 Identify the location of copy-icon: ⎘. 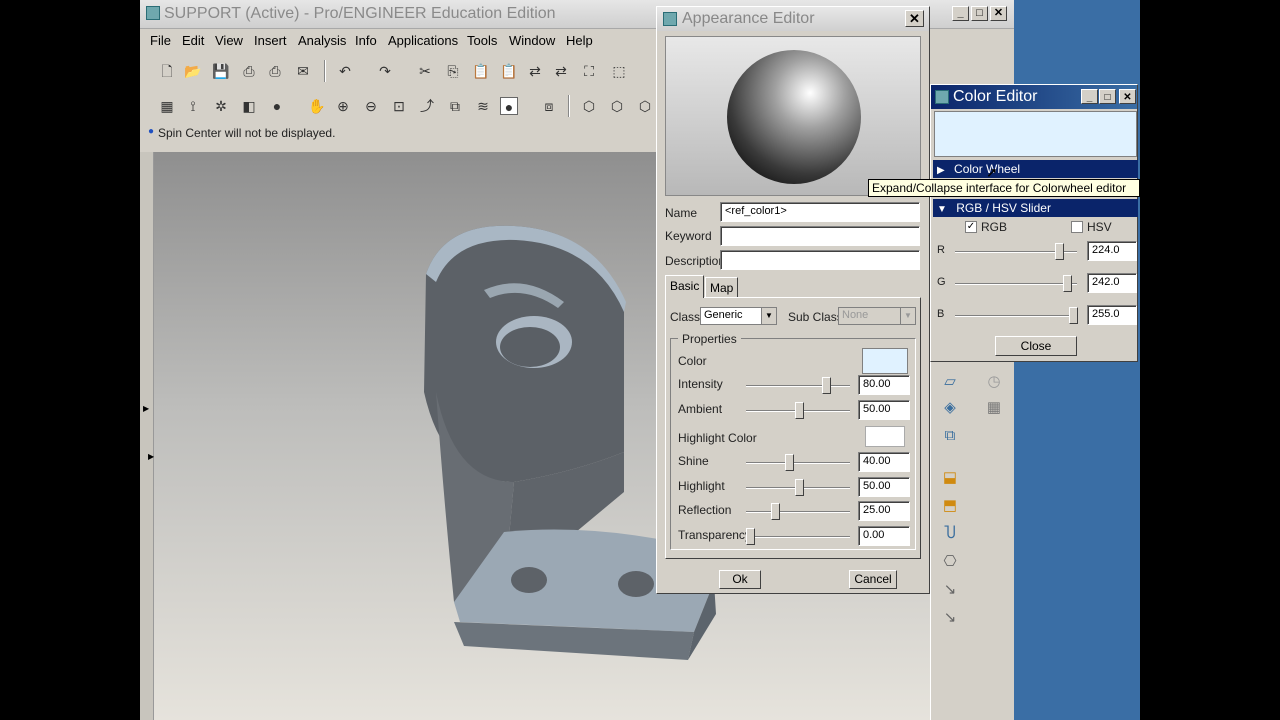
(453, 71).